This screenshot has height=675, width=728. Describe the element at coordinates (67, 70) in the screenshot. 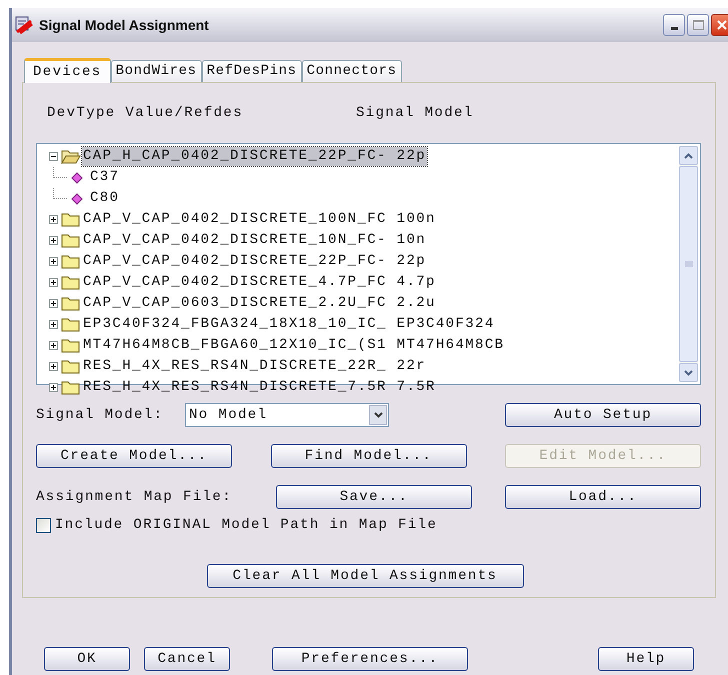

I see `tab: Devices` at that location.